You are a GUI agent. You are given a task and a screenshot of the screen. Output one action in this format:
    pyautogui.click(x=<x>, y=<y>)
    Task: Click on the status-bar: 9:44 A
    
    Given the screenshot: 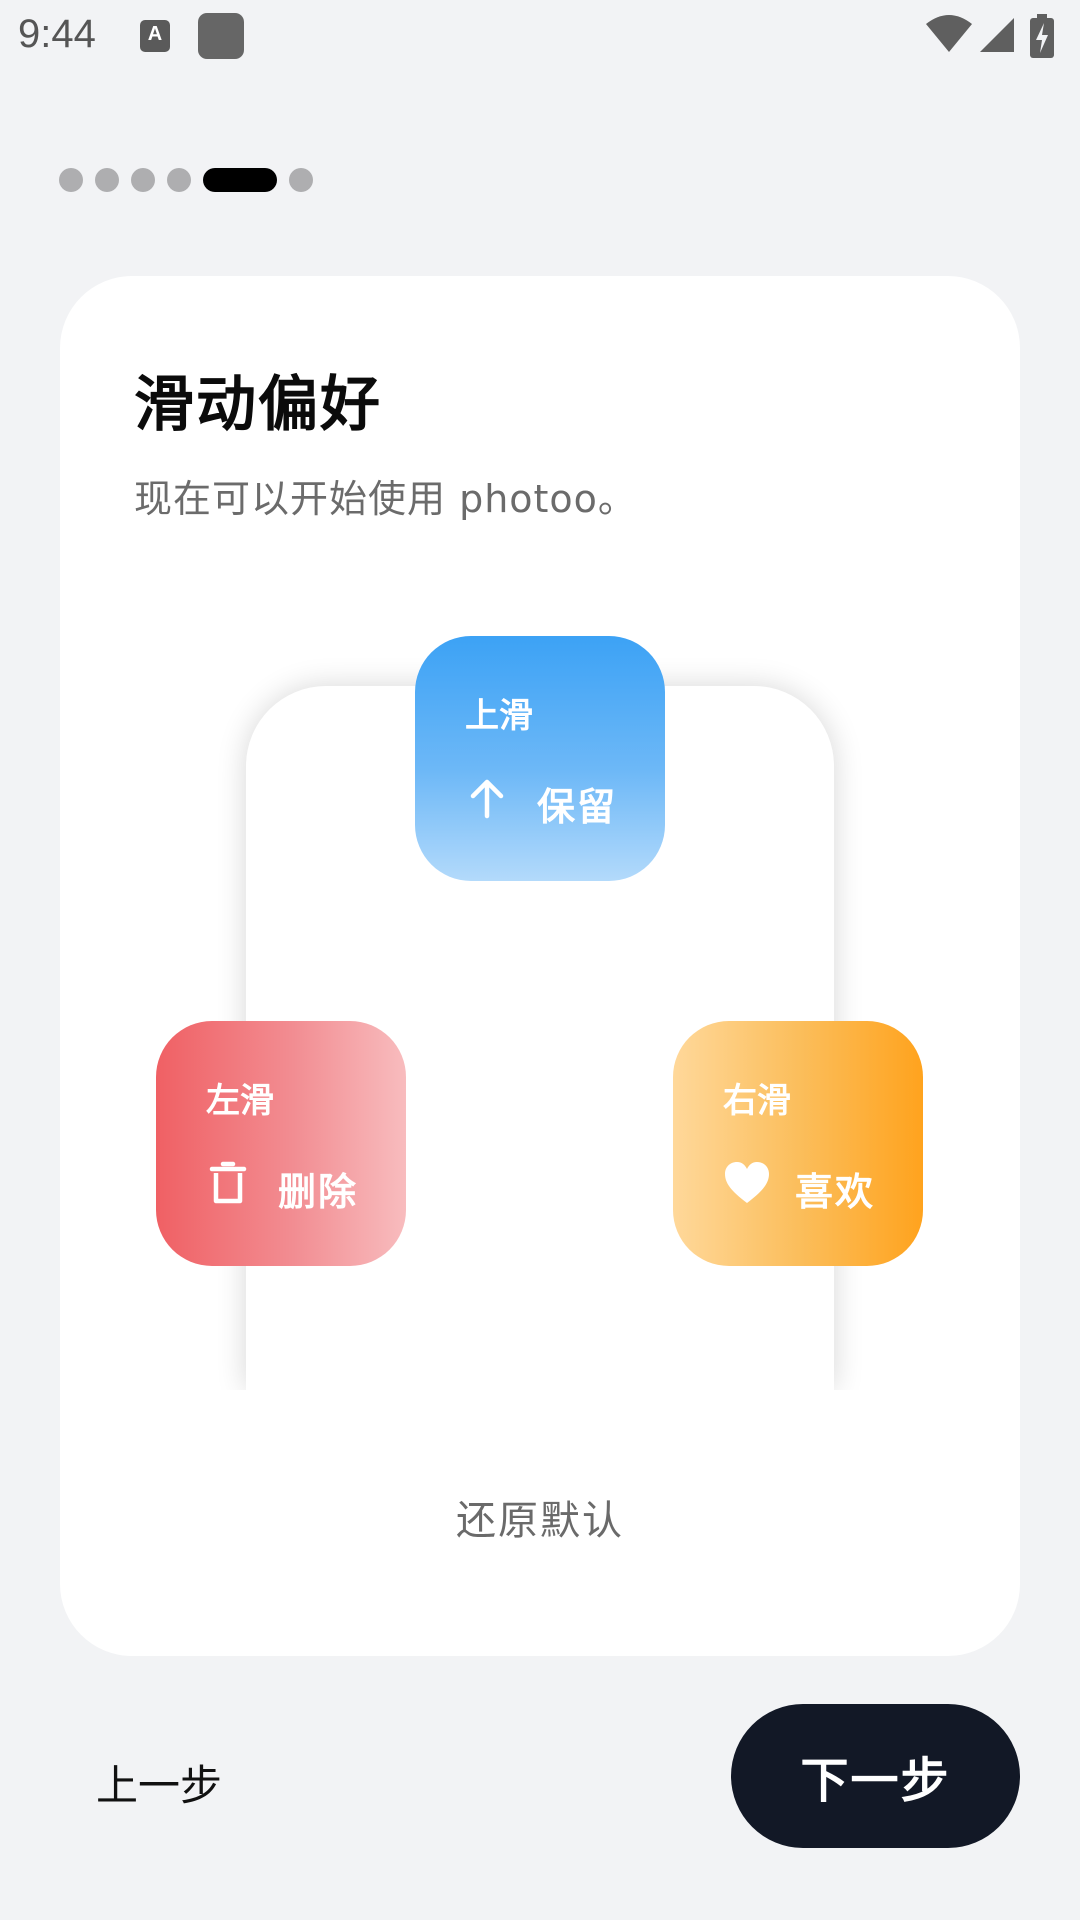 What is the action you would take?
    pyautogui.click(x=540, y=37)
    